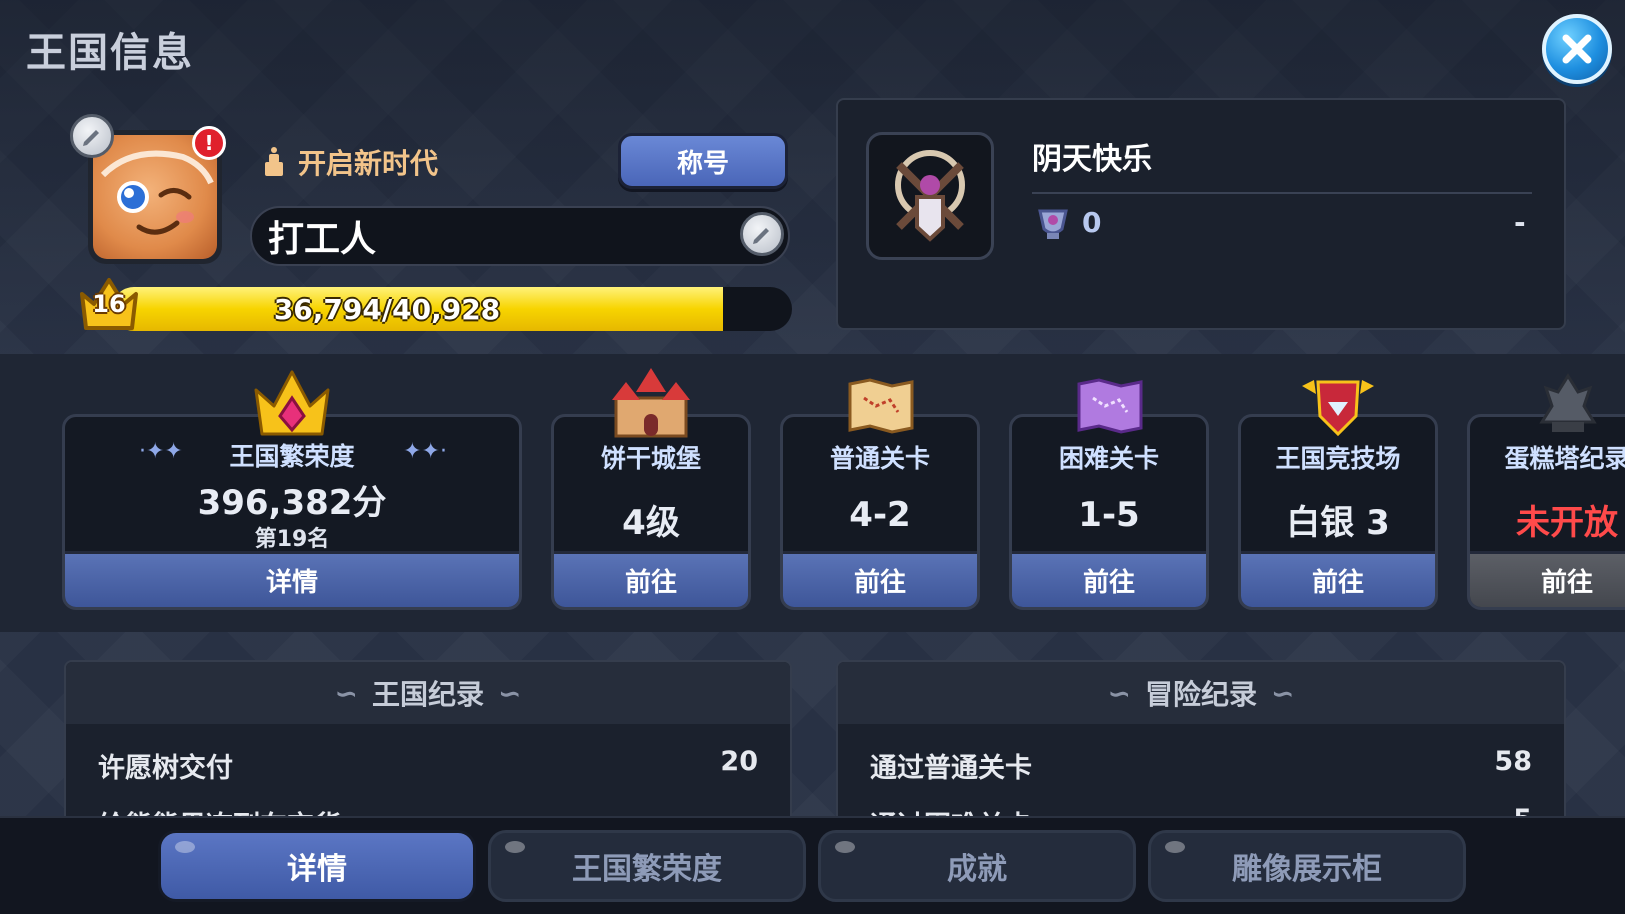  I want to click on arena-go-button: 前往, so click(1338, 579).